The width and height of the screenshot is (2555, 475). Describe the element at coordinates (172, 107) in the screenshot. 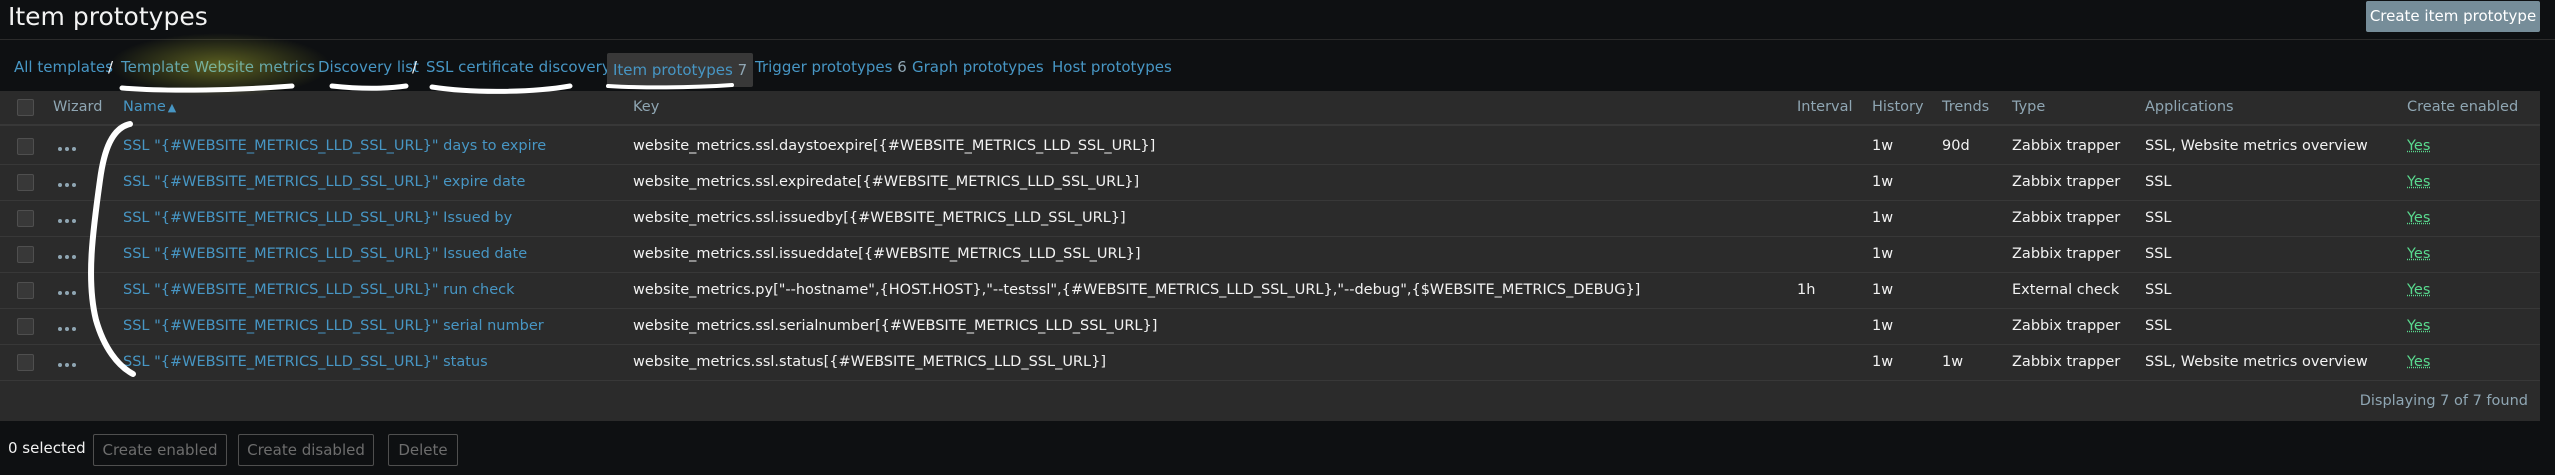

I see `sort-ascending-icon: ▲` at that location.